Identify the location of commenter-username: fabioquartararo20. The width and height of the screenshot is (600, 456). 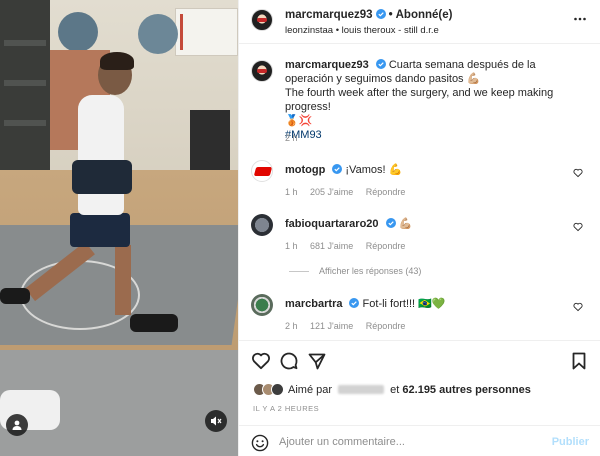
(332, 224).